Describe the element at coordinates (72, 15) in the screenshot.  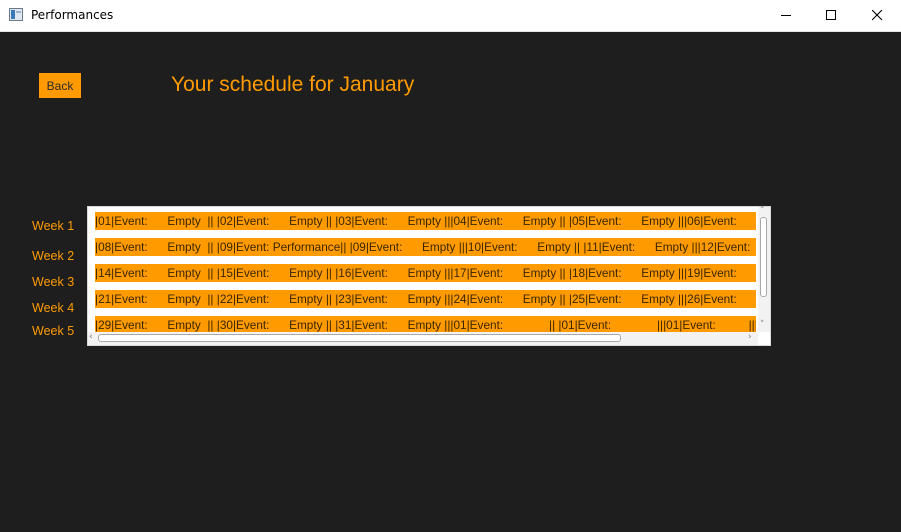
I see `window-title: Performances` at that location.